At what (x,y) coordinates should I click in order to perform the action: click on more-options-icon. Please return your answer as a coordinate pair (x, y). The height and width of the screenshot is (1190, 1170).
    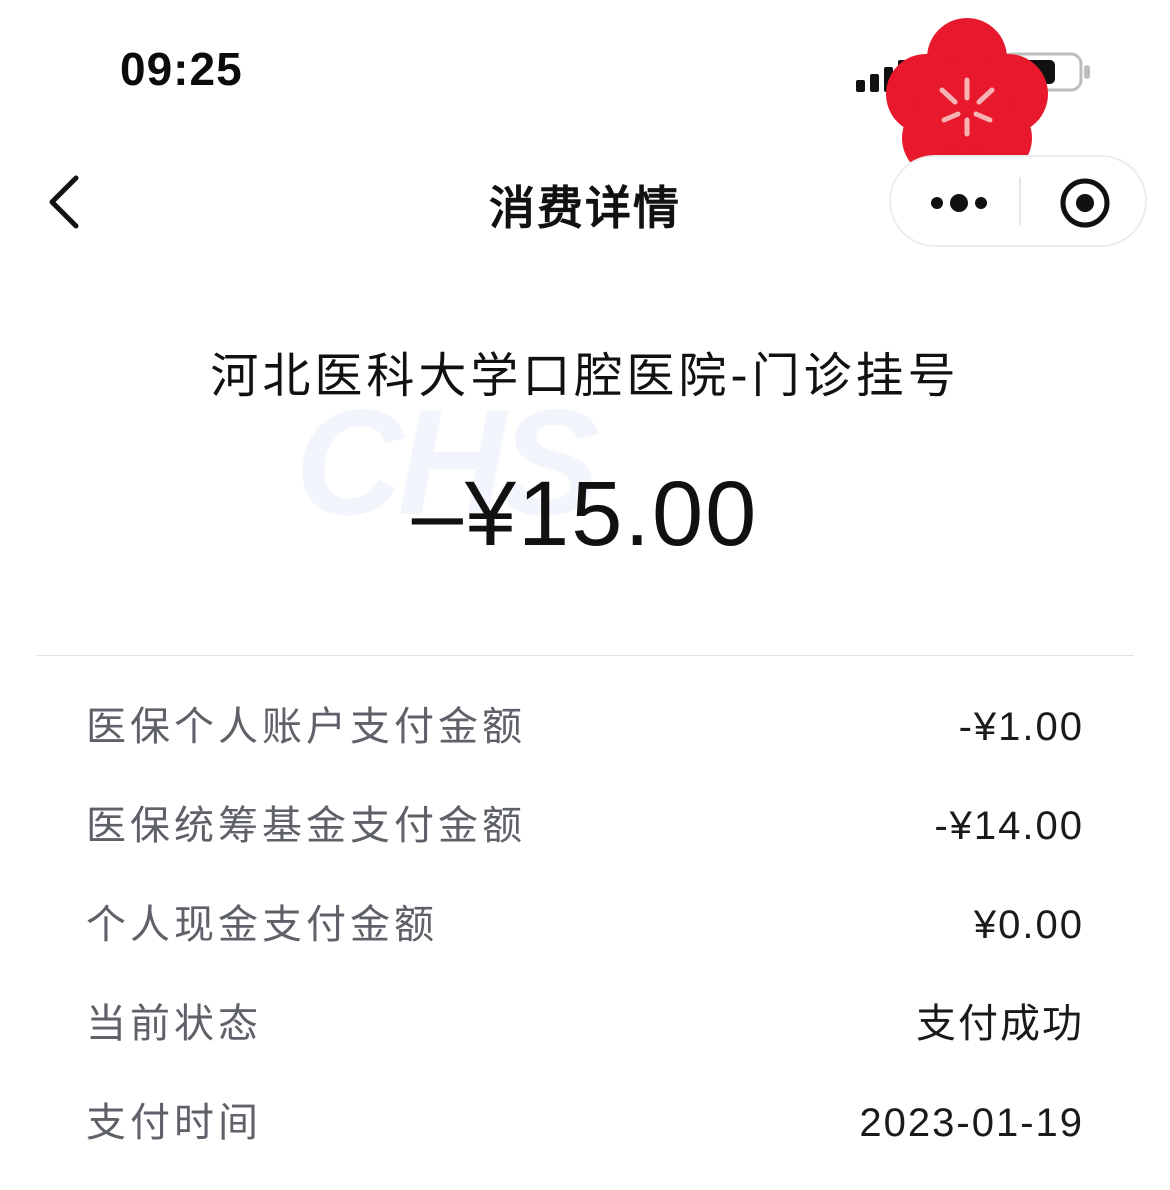
    Looking at the image, I should click on (955, 201).